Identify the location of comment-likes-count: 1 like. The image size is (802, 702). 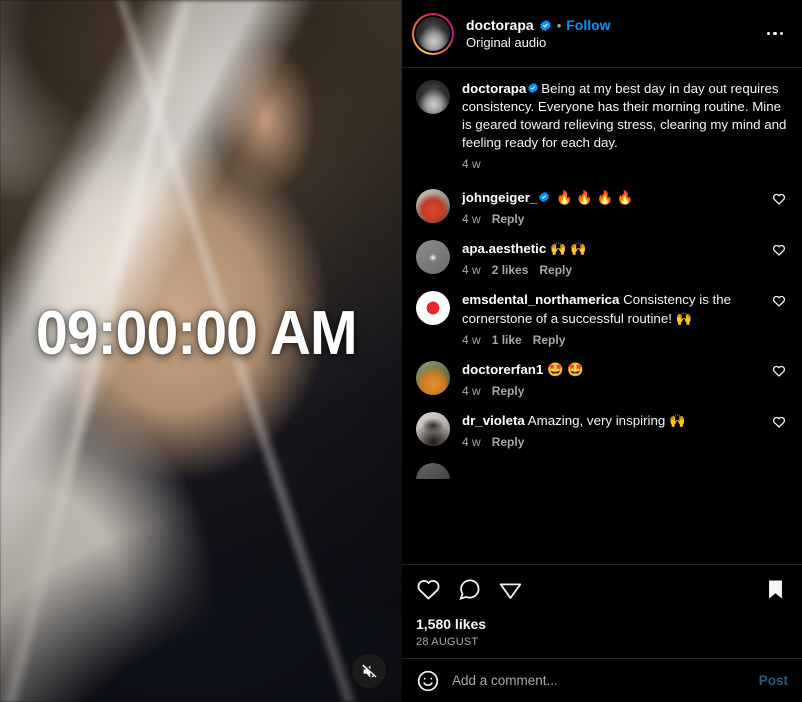
(507, 340).